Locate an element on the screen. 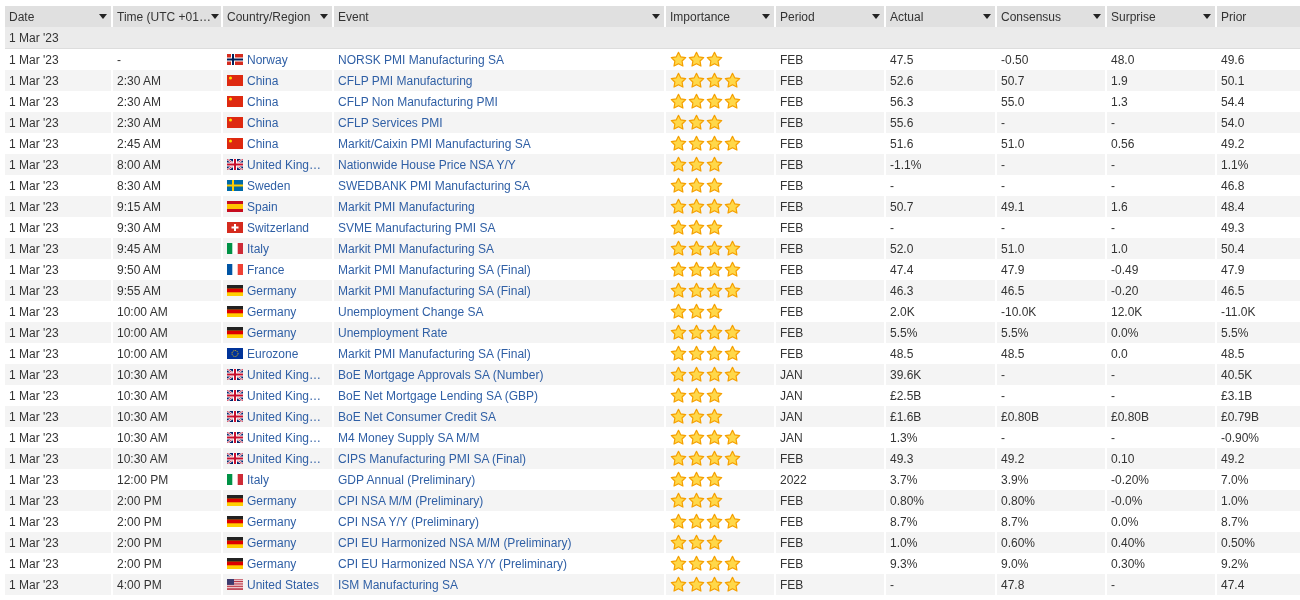 The image size is (1300, 600). event-link: Unemployment Rate is located at coordinates (393, 332).